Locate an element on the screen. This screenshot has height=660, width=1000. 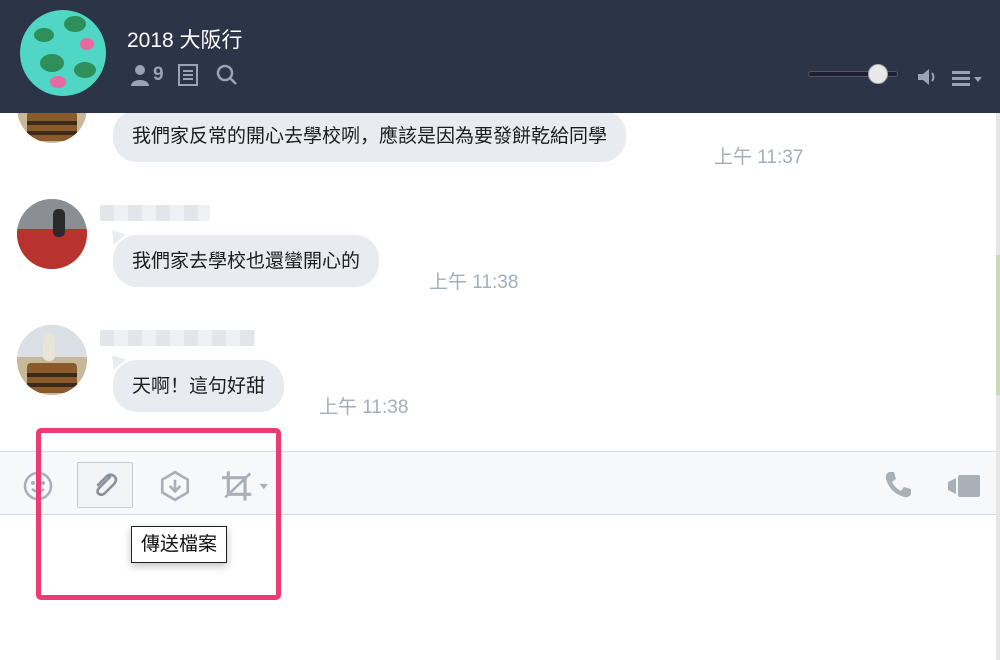
message-bubble: 天啊！這句好甜 is located at coordinates (199, 386).